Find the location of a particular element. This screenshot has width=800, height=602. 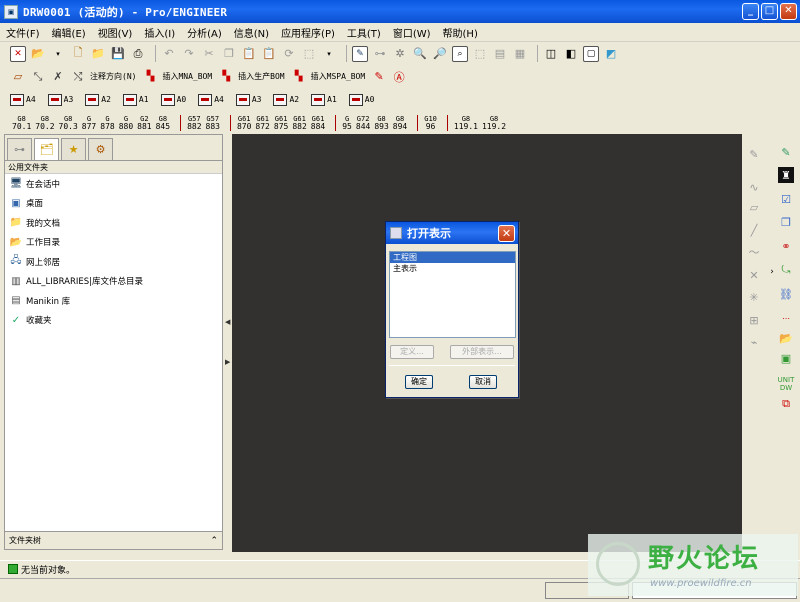

new-icon: 🗋 is located at coordinates (78, 54).